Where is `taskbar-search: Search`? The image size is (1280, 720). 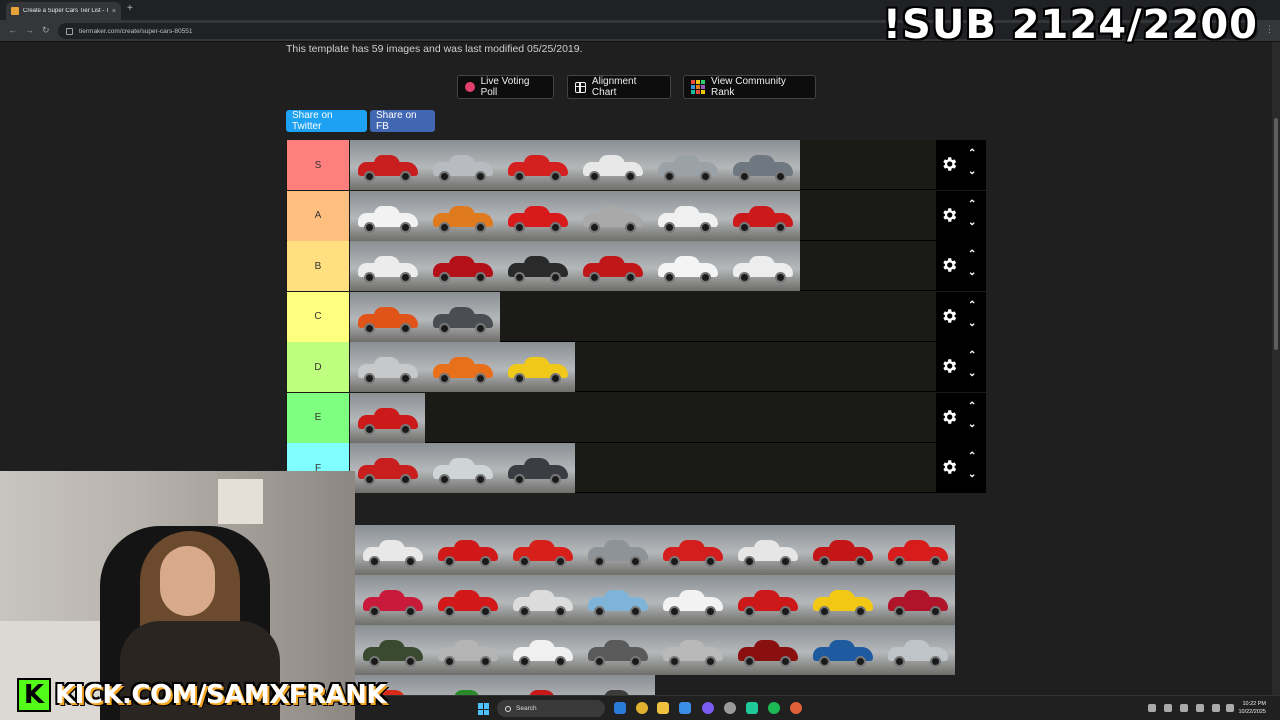 taskbar-search: Search is located at coordinates (551, 708).